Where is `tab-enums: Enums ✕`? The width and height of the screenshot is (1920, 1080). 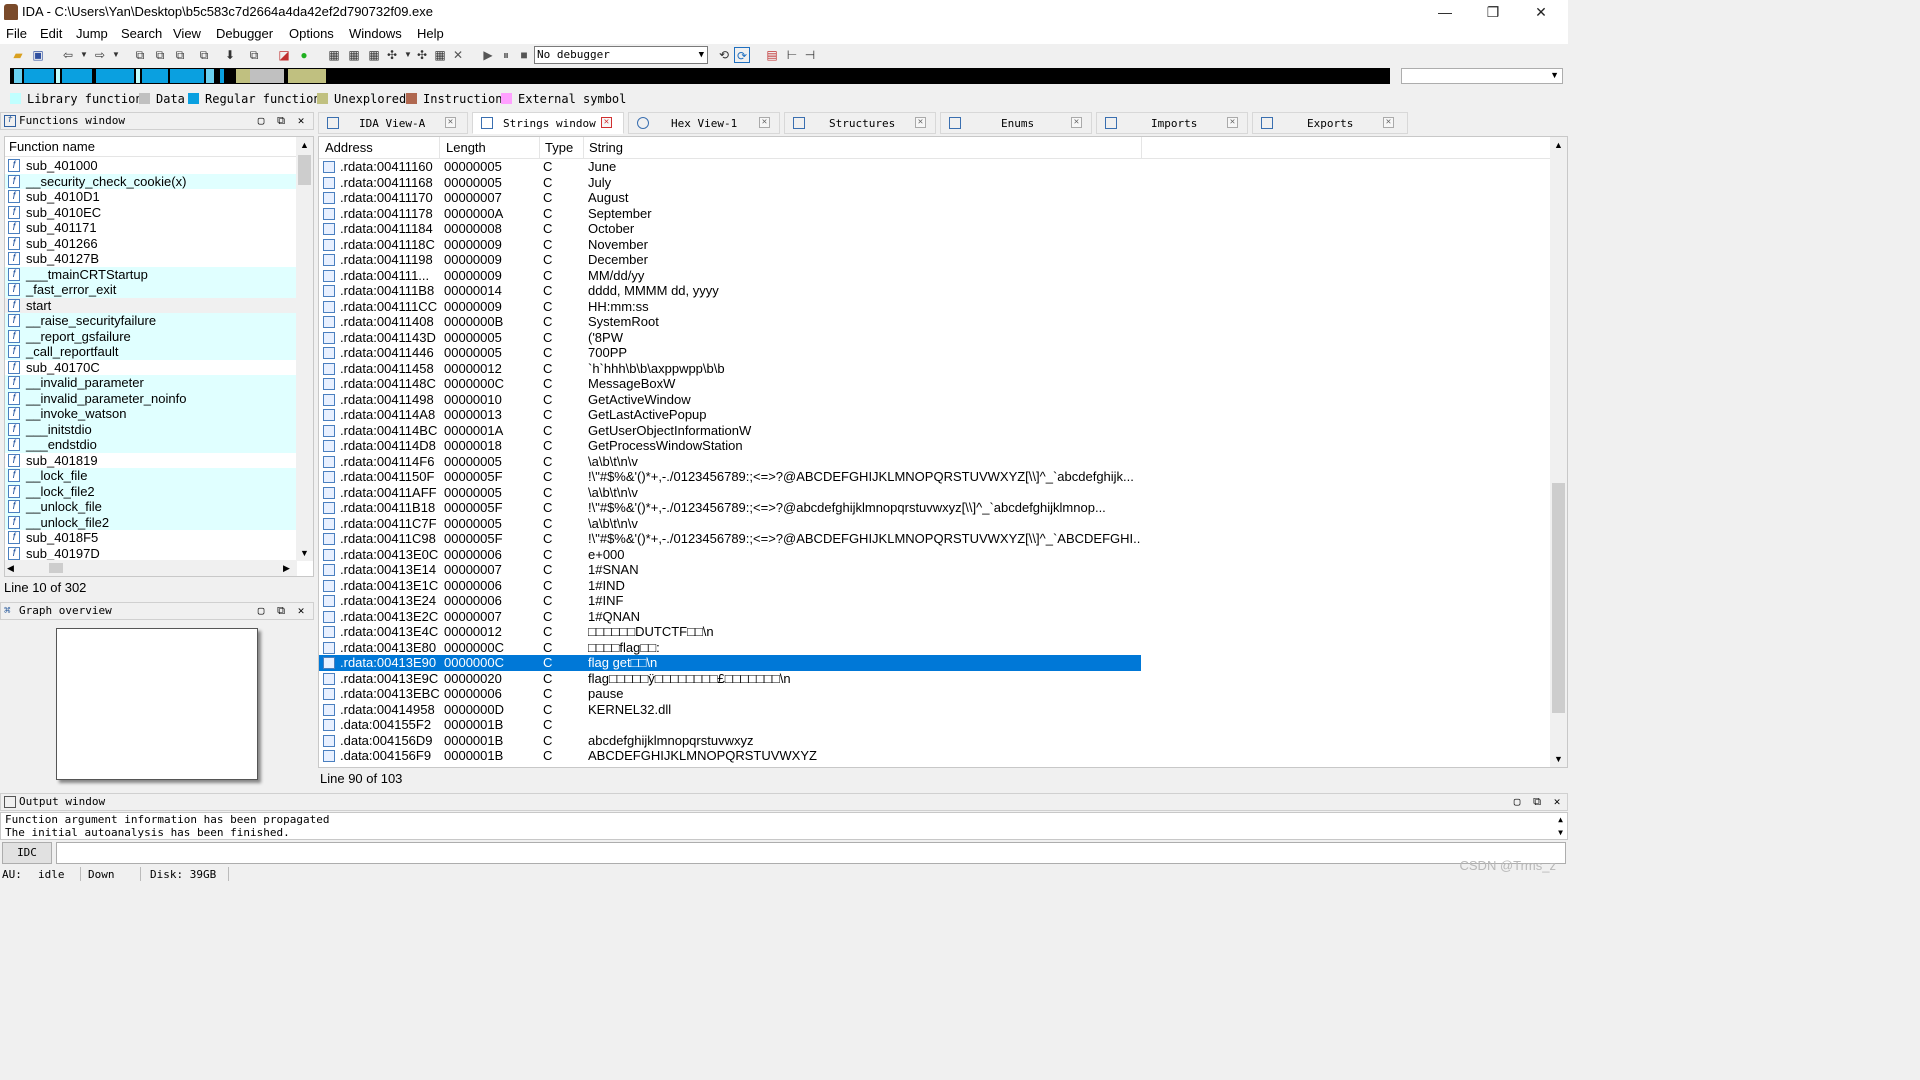
tab-enums: Enums ✕ is located at coordinates (1016, 123).